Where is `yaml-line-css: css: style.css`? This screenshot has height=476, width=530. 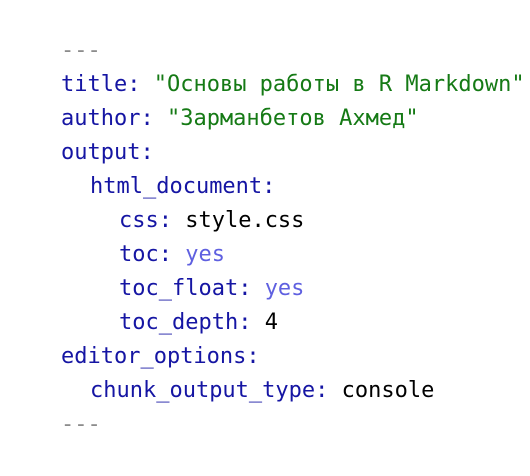 yaml-line-css: css: style.css is located at coordinates (156, 201).